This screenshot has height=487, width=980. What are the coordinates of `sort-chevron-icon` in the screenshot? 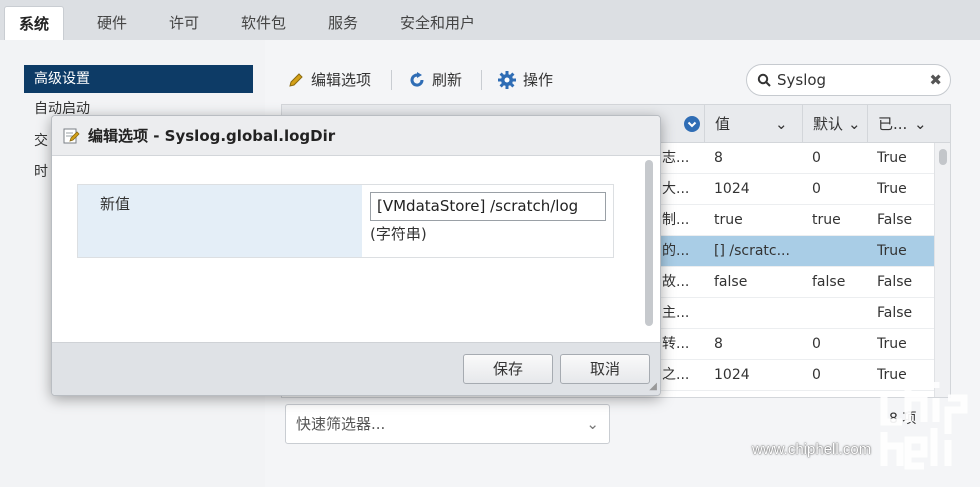 It's located at (692, 124).